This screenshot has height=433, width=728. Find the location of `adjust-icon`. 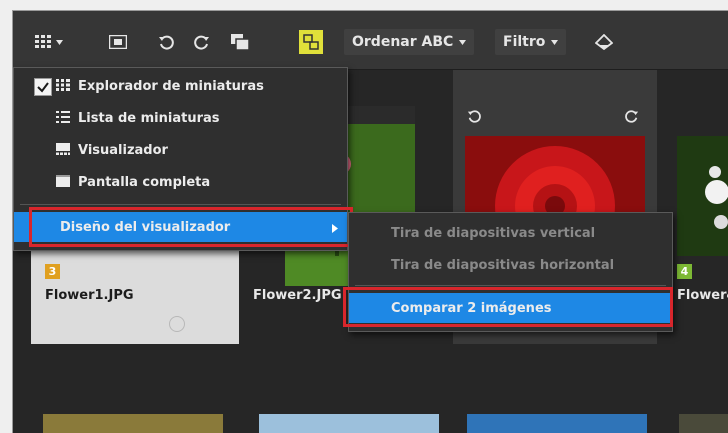

adjust-icon is located at coordinates (604, 42).